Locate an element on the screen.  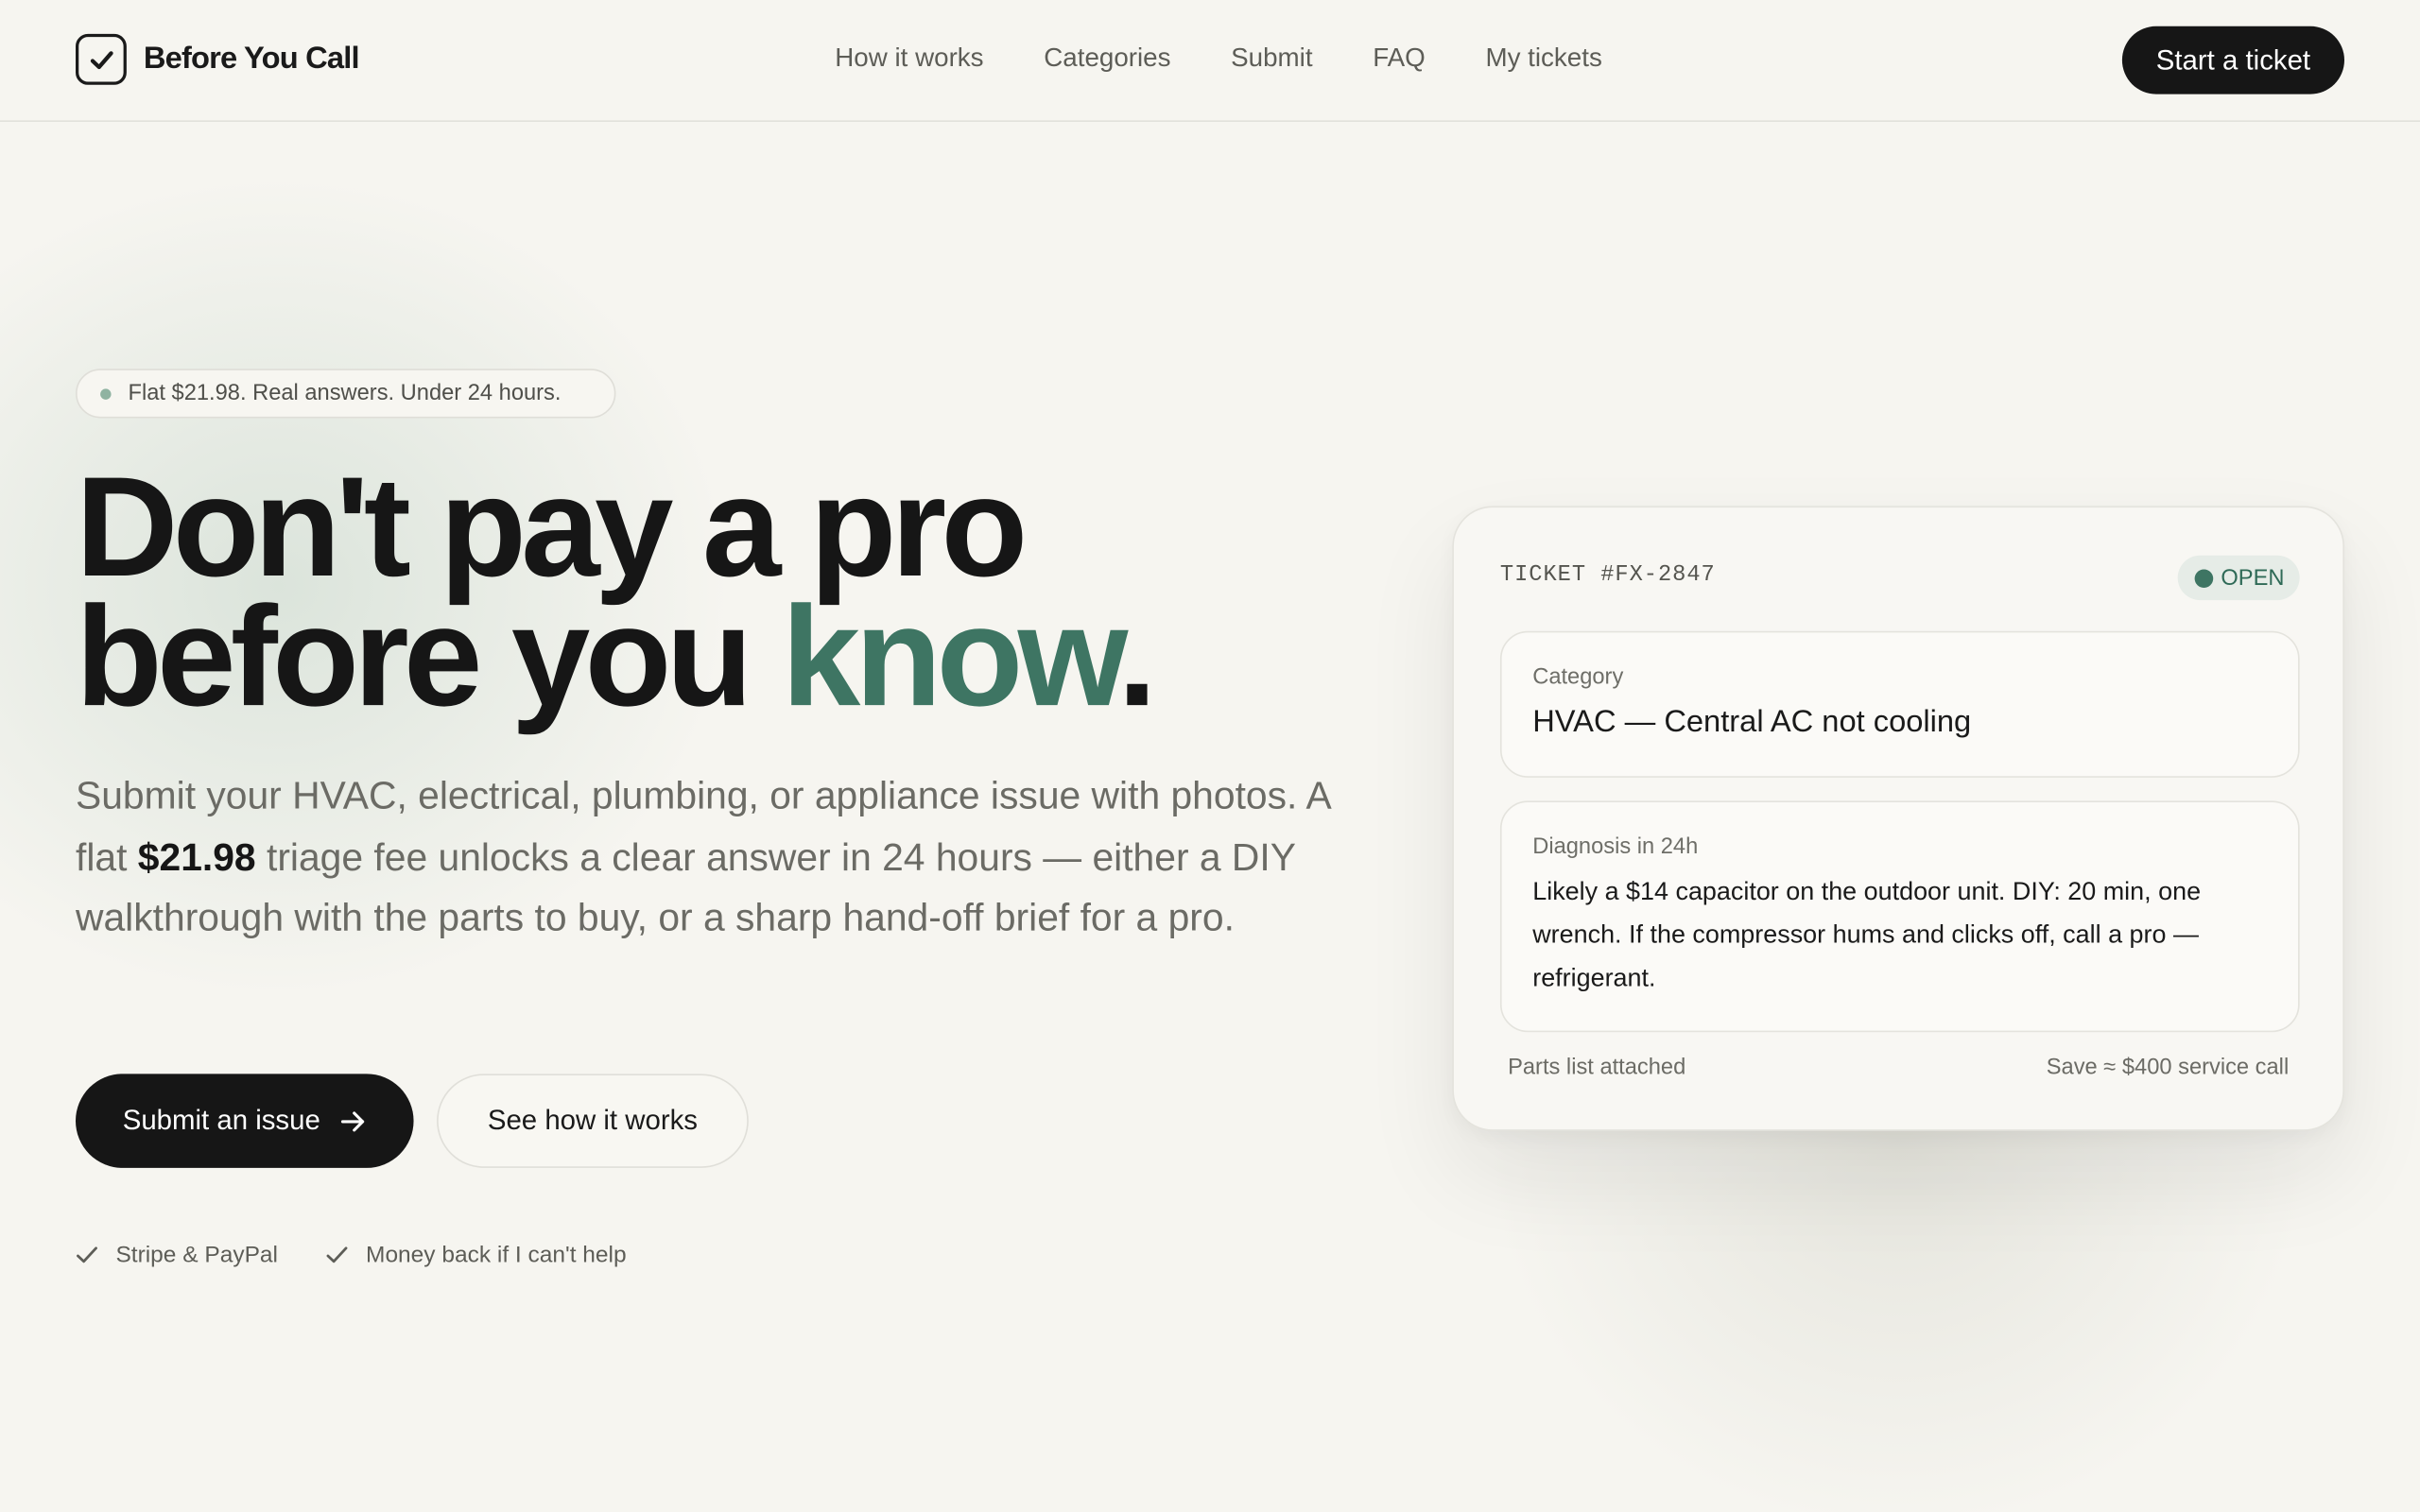
see-how-it-works-button: See how it works is located at coordinates (593, 1121).